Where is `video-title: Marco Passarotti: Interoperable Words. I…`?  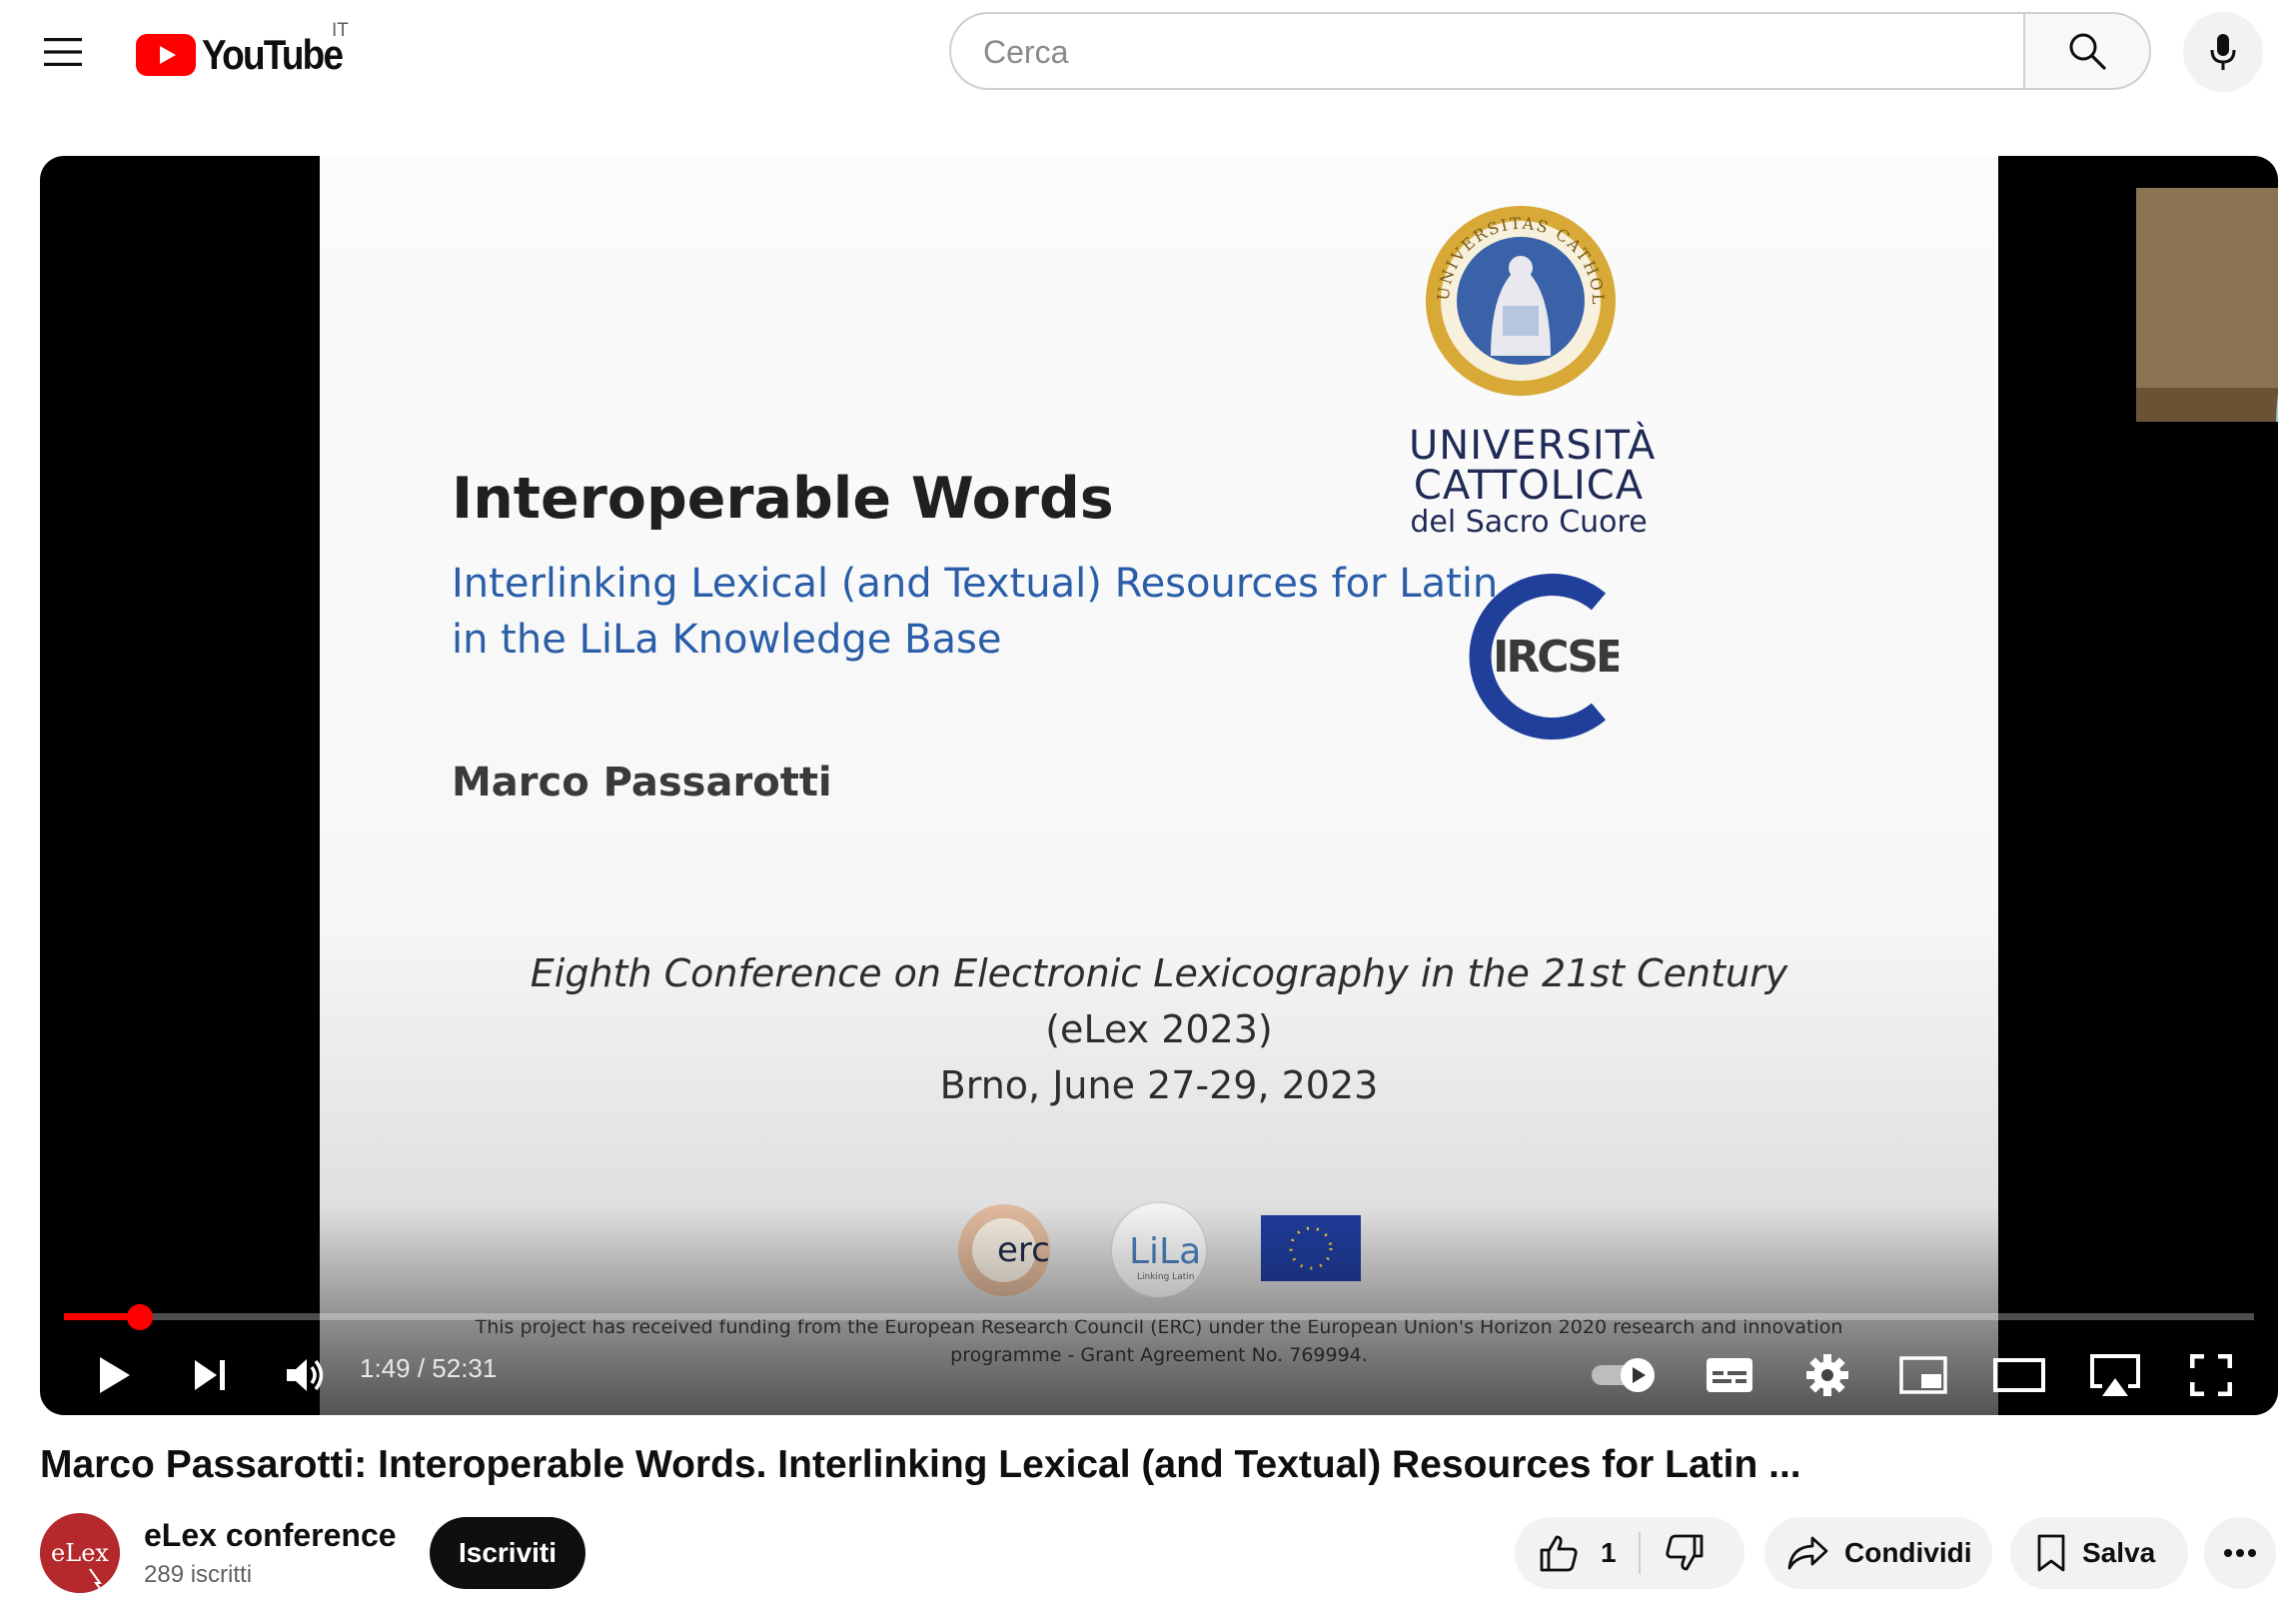 video-title: Marco Passarotti: Interoperable Words. I… is located at coordinates (920, 1464).